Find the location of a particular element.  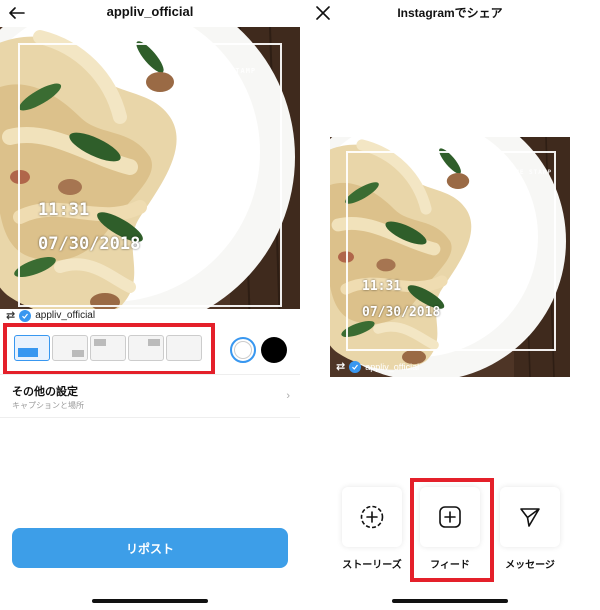

color-black-swatch is located at coordinates (274, 350).